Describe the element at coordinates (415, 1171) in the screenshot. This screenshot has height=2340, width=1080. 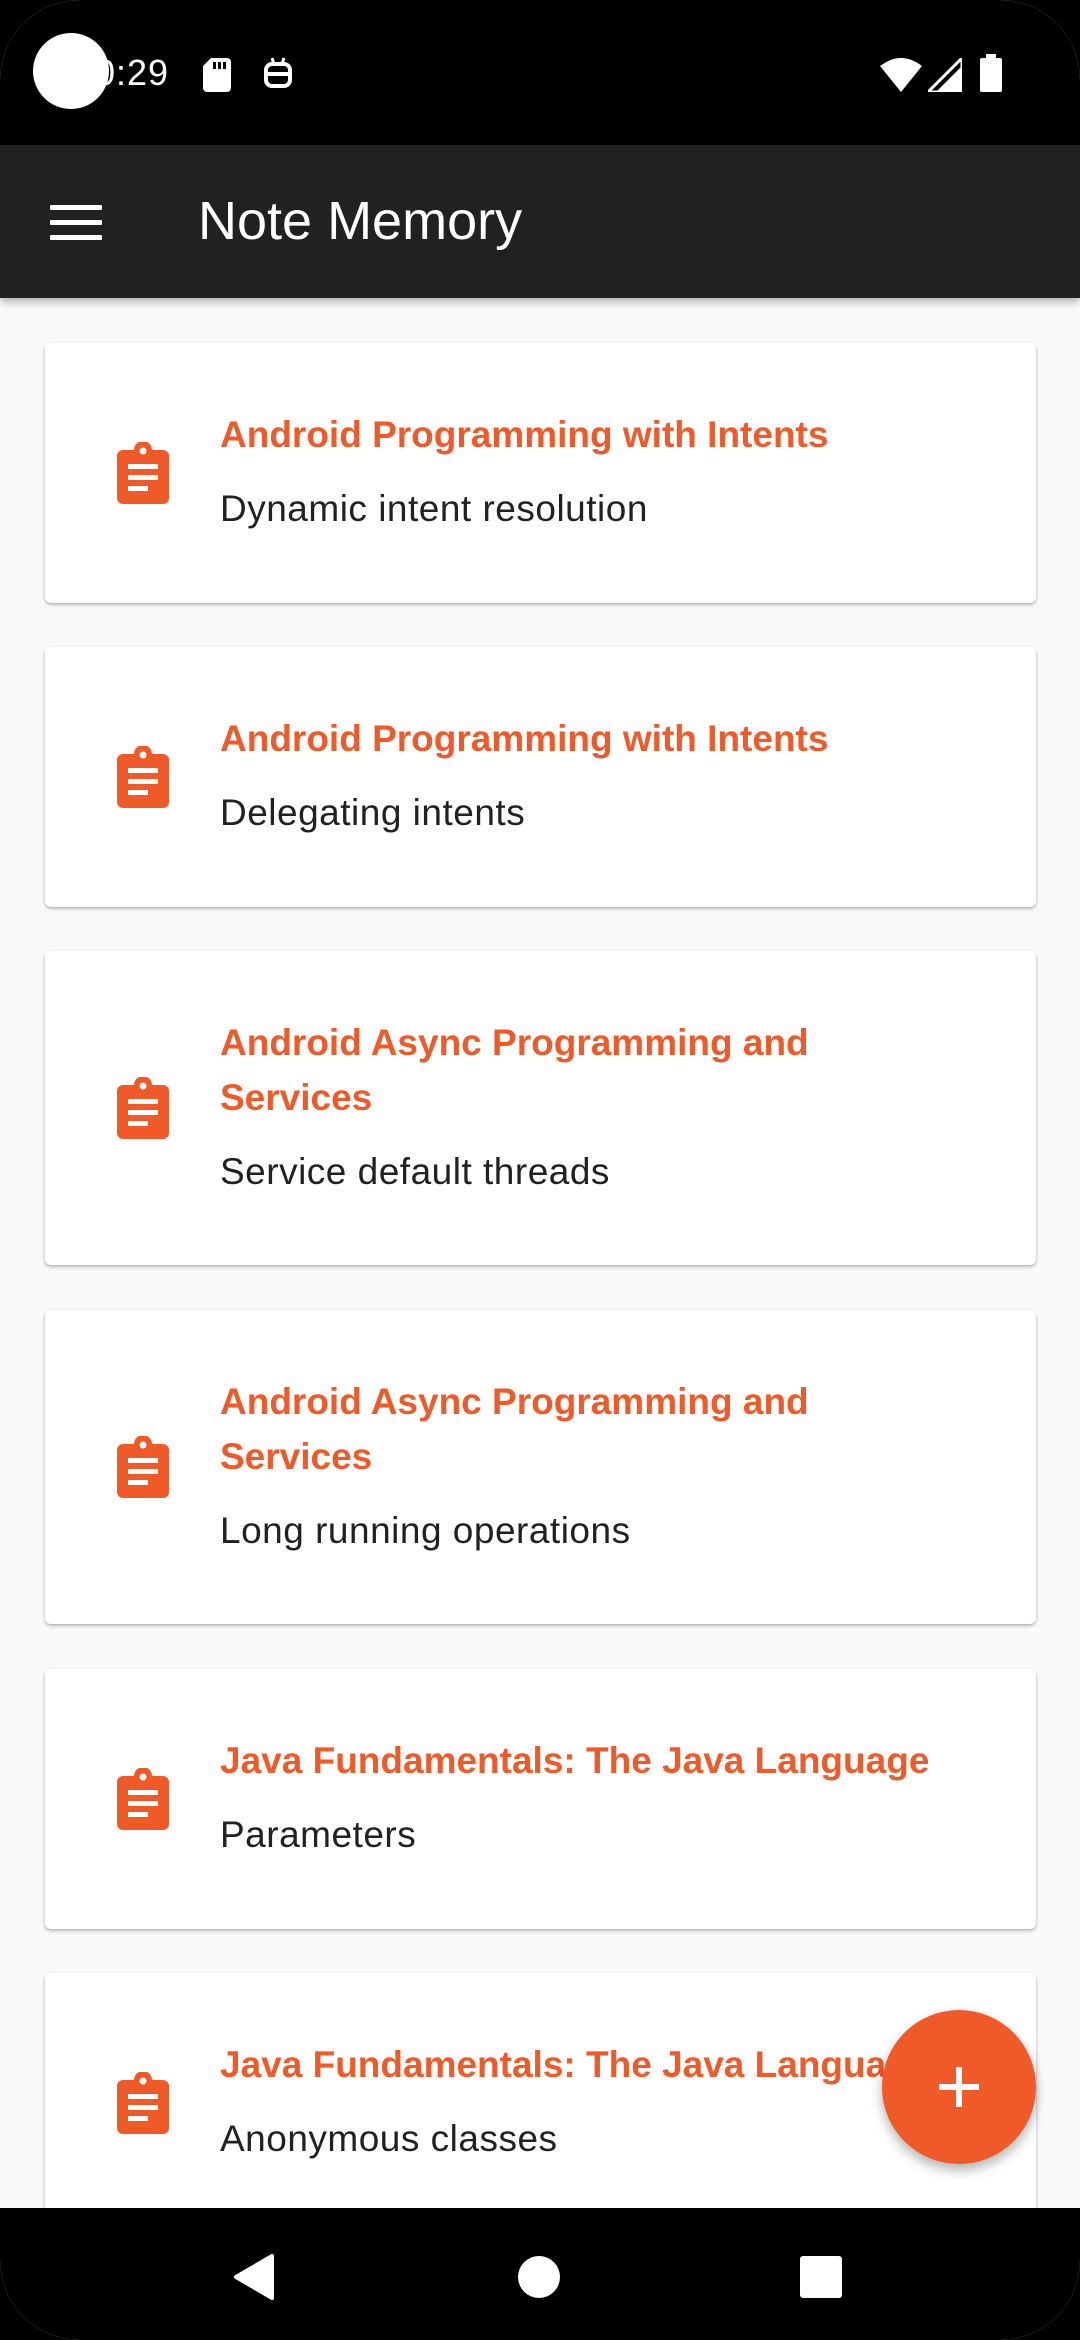
I see `note-title: Service default threads` at that location.